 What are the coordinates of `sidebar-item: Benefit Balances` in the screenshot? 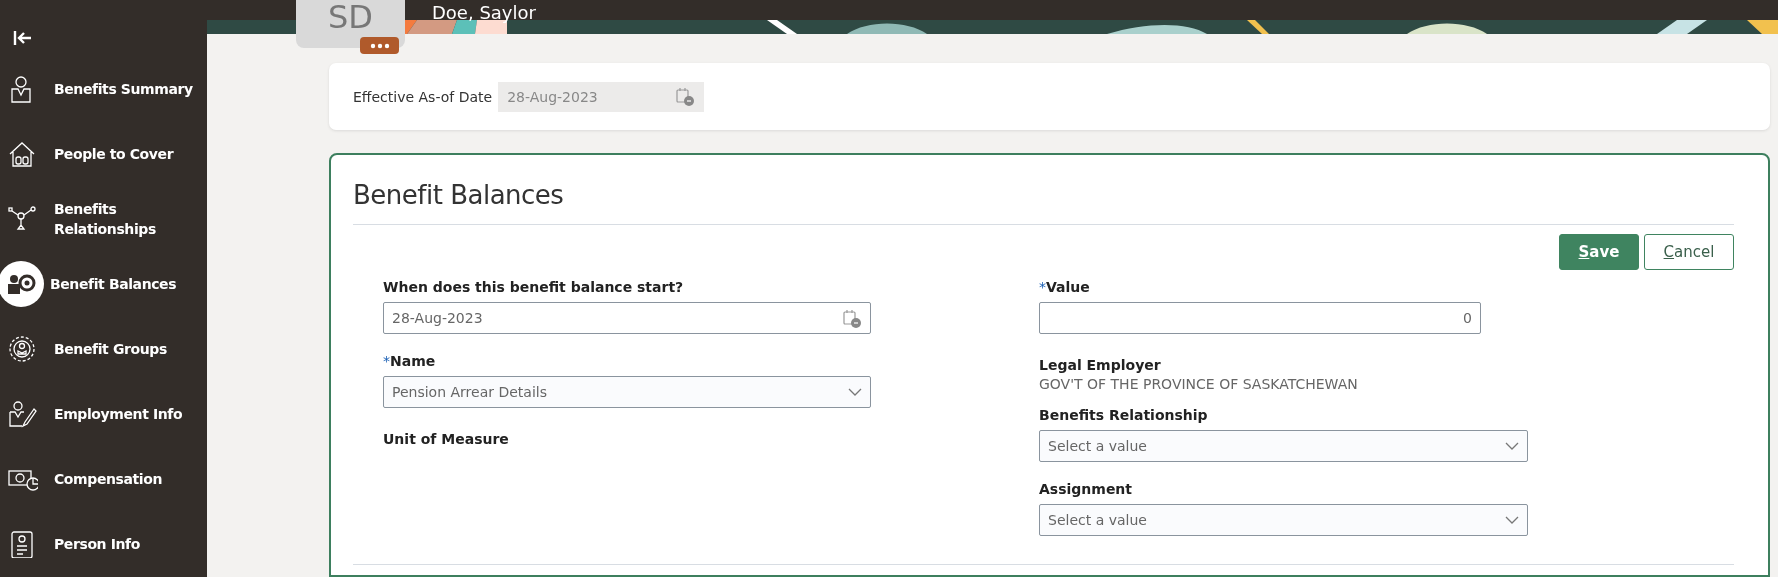 It's located at (103, 283).